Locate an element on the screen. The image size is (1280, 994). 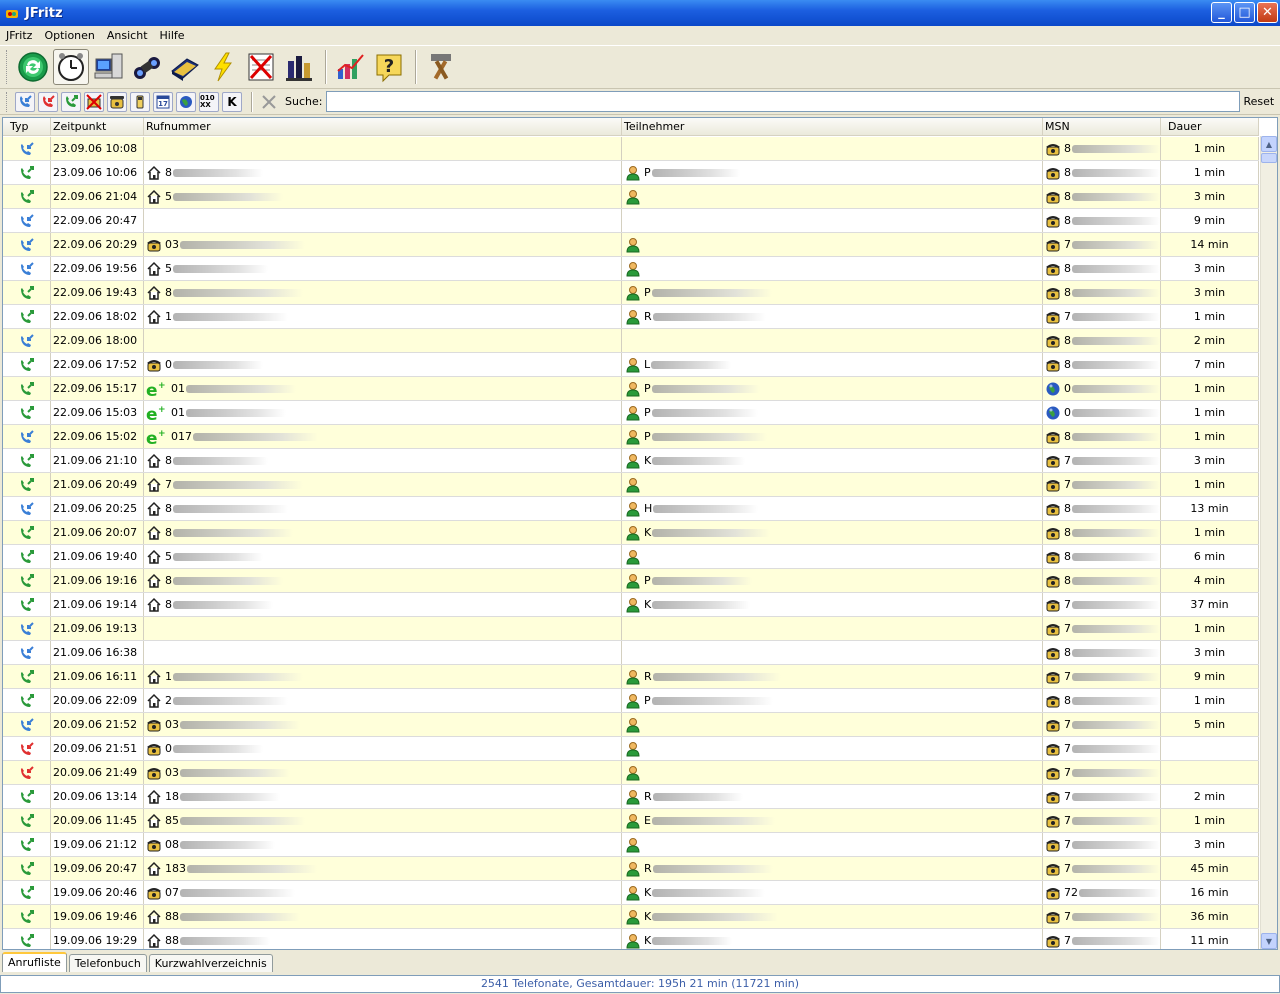
table-row: 20.09.06 13:14 18 R 7 2 min is located at coordinates (631, 797).